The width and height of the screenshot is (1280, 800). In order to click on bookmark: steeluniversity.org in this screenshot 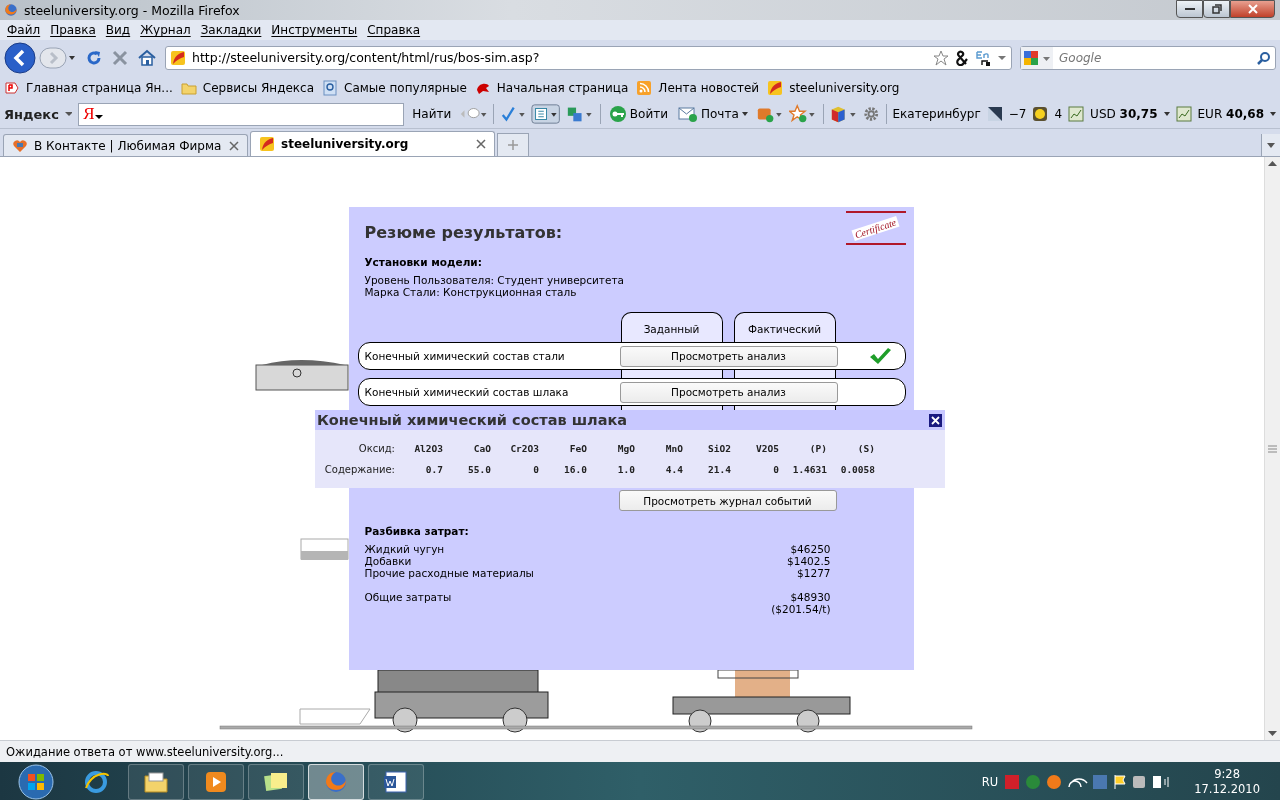, I will do `click(833, 87)`.